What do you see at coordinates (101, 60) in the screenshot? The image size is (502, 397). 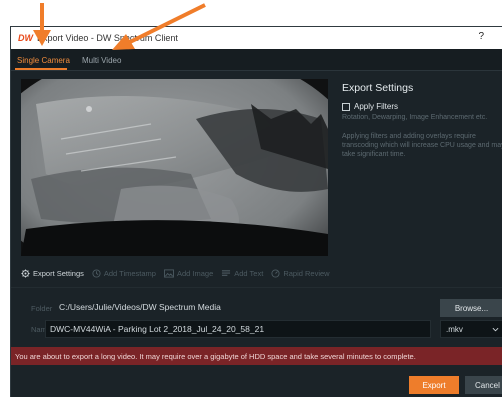 I see `tab-multi-video: Multi Video` at bounding box center [101, 60].